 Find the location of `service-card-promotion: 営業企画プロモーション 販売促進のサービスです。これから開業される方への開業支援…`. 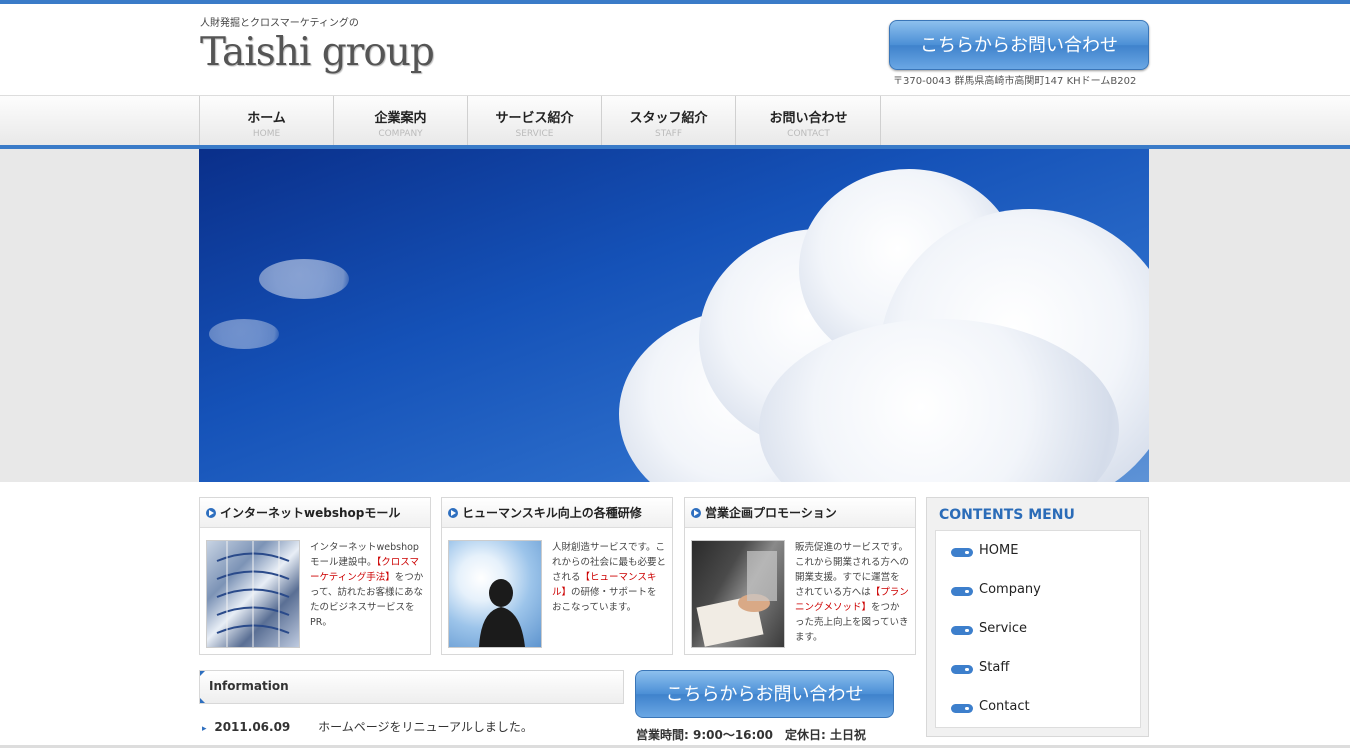

service-card-promotion: 営業企画プロモーション 販売促進のサービスです。これから開業される方への開業支援… is located at coordinates (800, 576).